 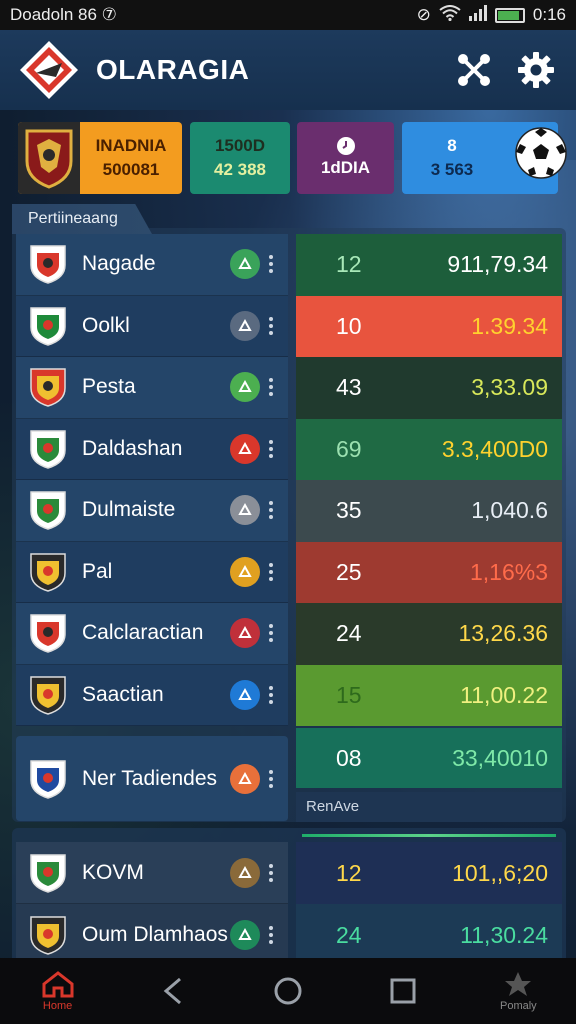 I want to click on team-score: 24, so click(x=349, y=934).